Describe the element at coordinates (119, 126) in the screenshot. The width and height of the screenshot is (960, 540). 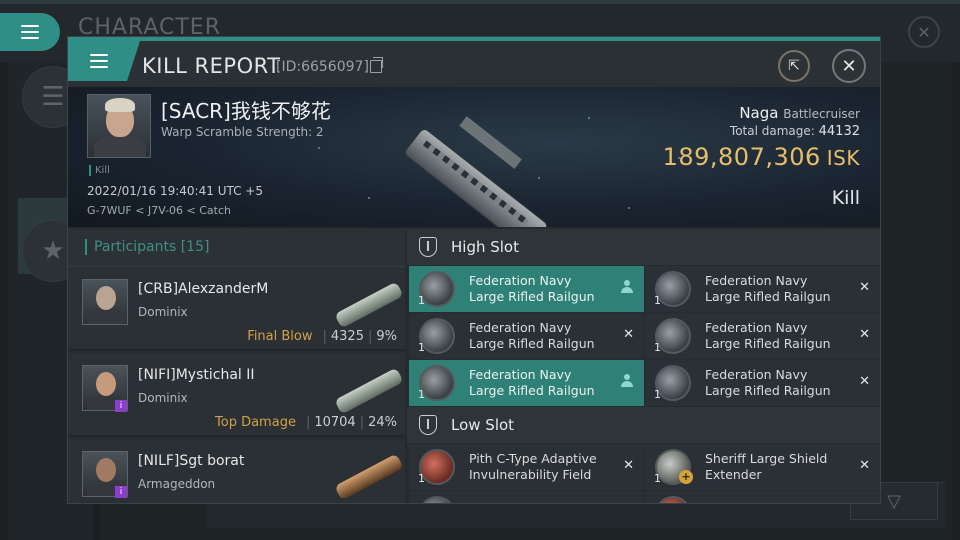
I see `victim-avatar` at that location.